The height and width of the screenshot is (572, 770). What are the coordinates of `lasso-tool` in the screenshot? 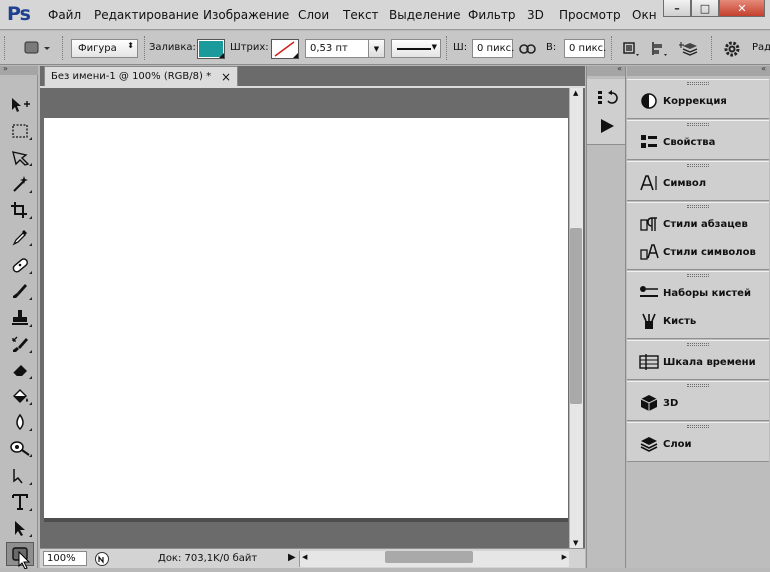 It's located at (20, 157).